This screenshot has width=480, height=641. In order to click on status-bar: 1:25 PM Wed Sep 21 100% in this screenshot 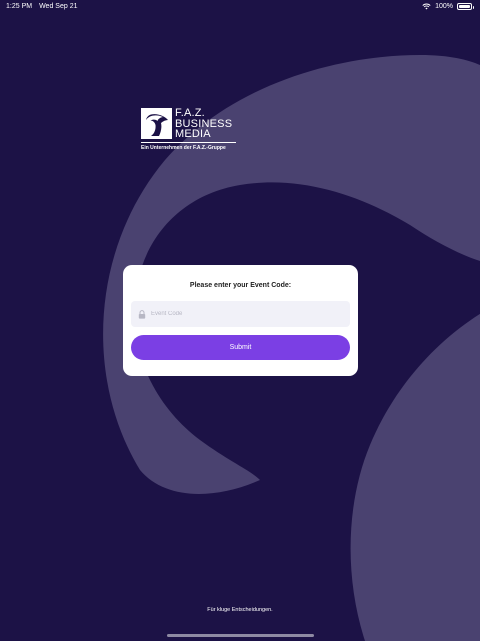, I will do `click(240, 7)`.